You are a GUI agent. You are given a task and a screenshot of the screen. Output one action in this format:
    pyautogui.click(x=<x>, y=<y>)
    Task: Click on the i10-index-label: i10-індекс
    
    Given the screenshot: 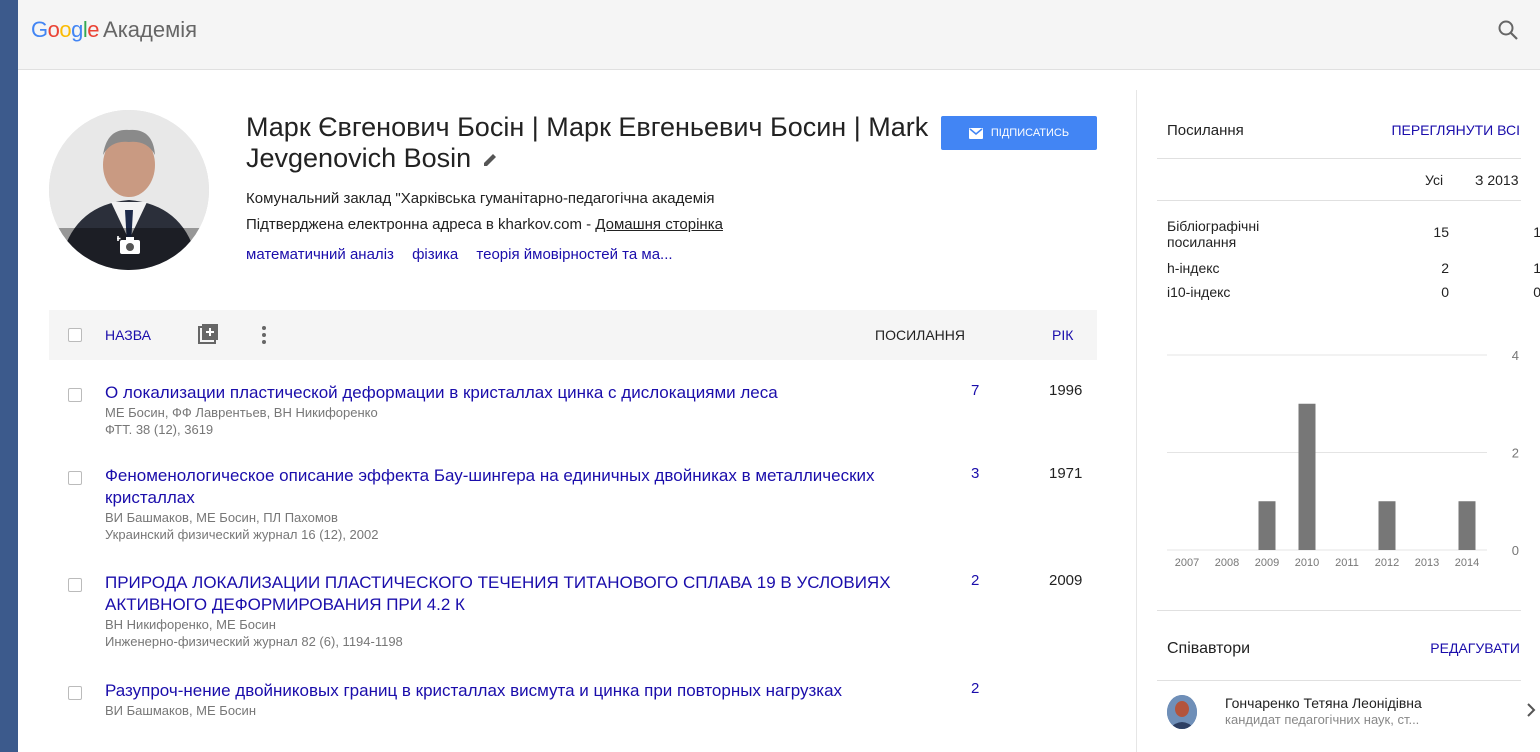 What is the action you would take?
    pyautogui.click(x=1198, y=292)
    